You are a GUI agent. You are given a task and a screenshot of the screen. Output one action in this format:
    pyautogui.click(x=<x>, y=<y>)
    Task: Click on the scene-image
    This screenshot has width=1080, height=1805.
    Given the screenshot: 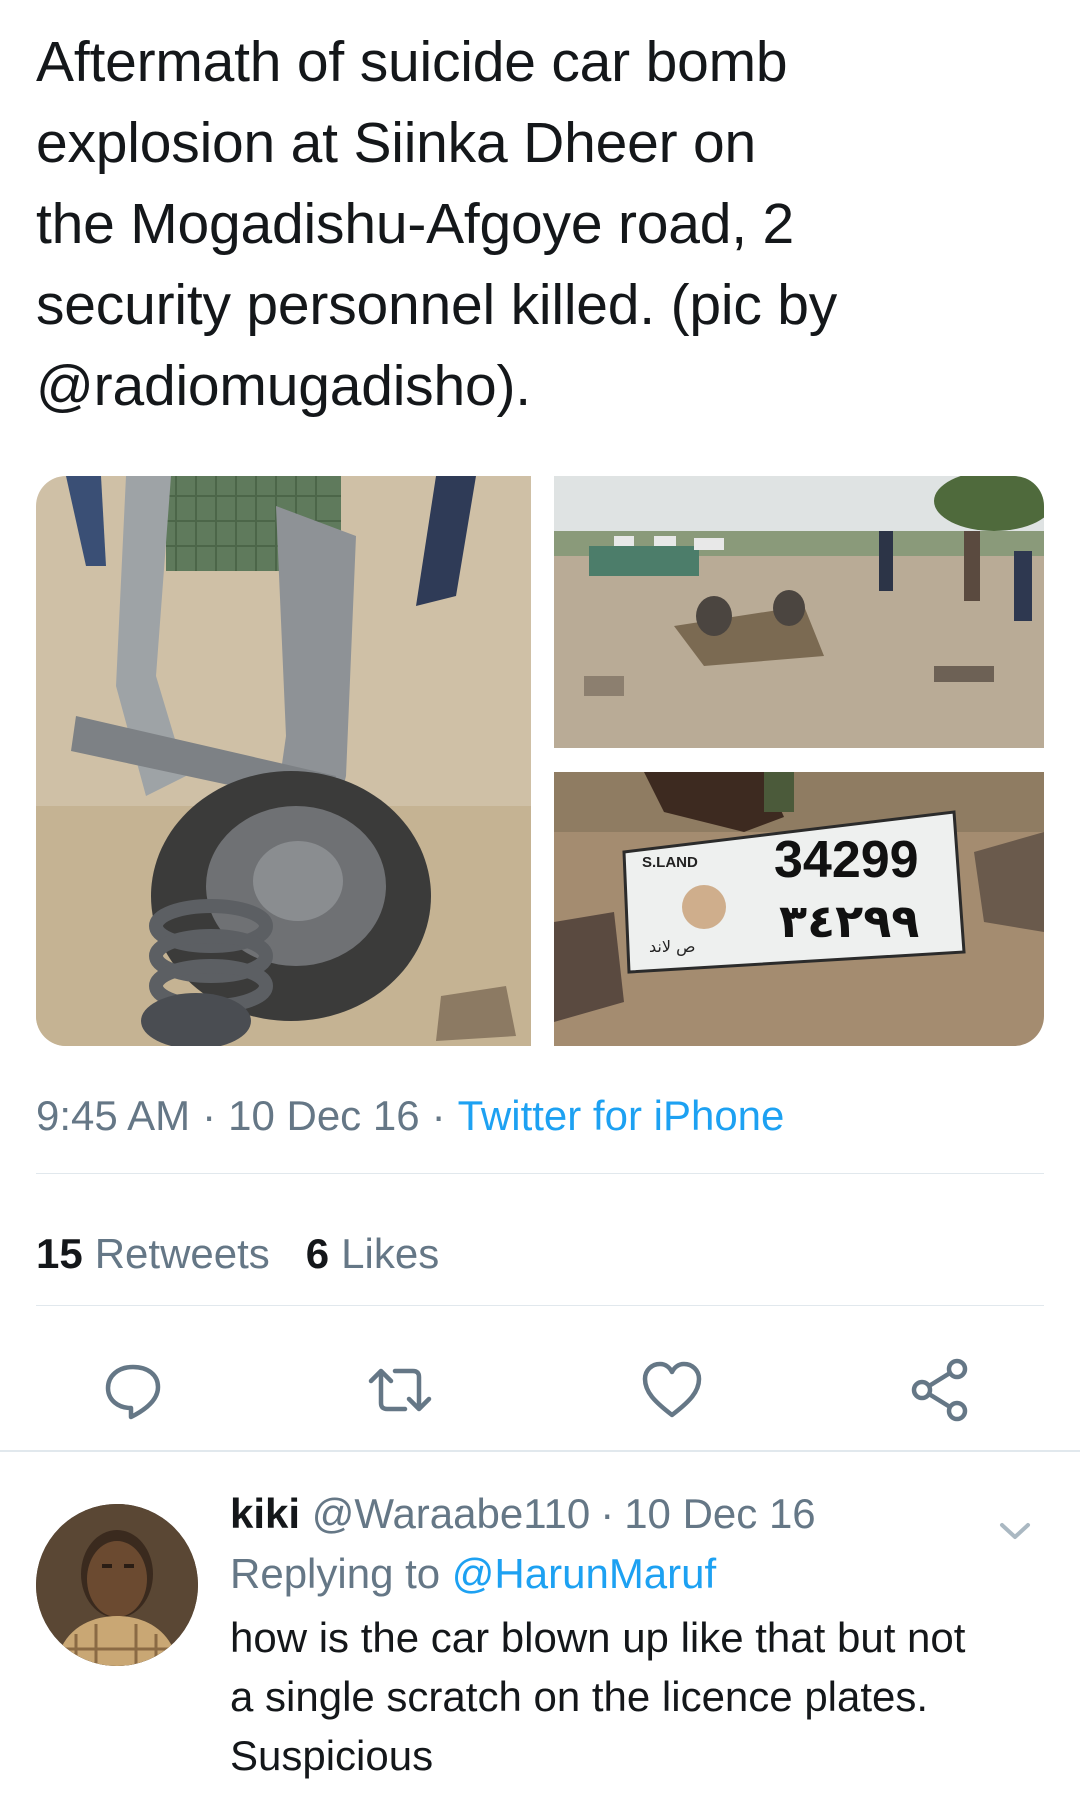 What is the action you would take?
    pyautogui.click(x=799, y=612)
    